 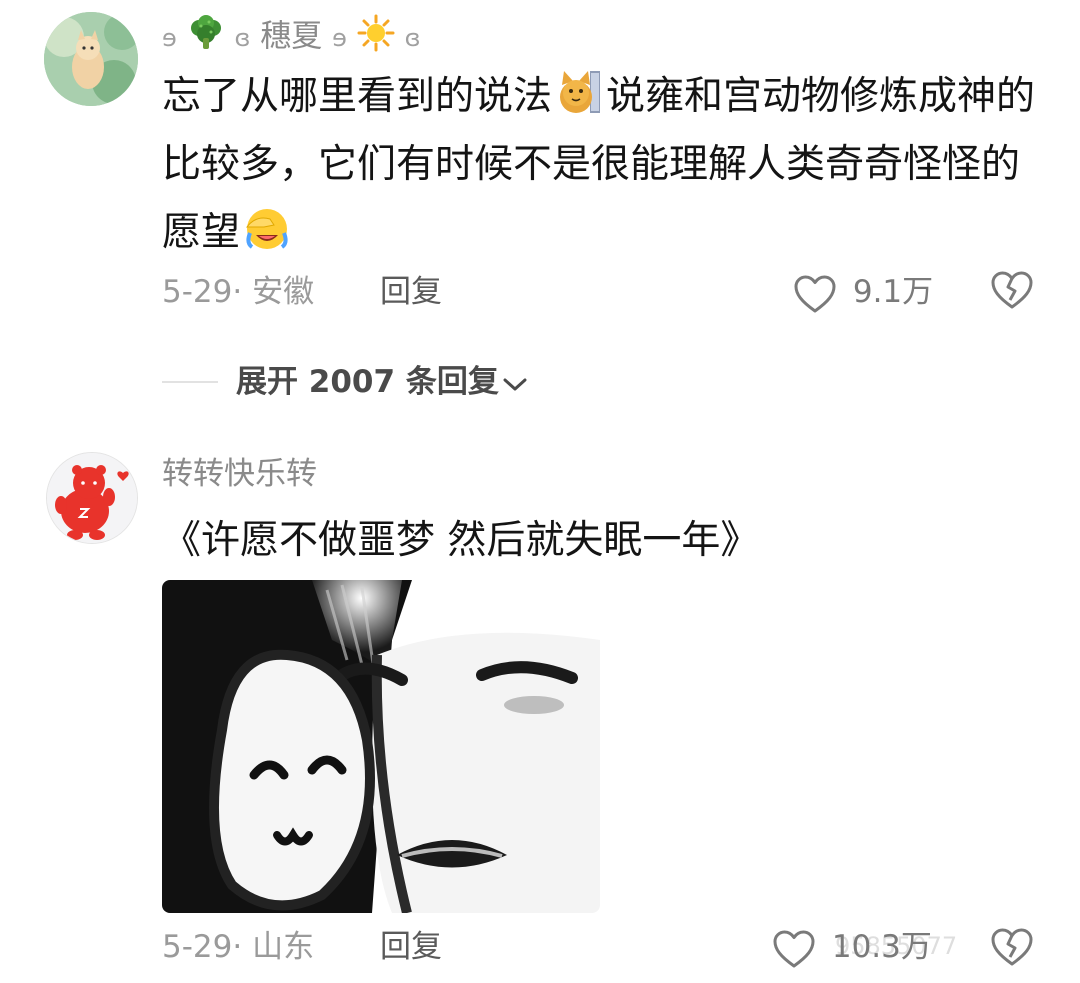 I want to click on like-button: 9.1万, so click(x=863, y=293).